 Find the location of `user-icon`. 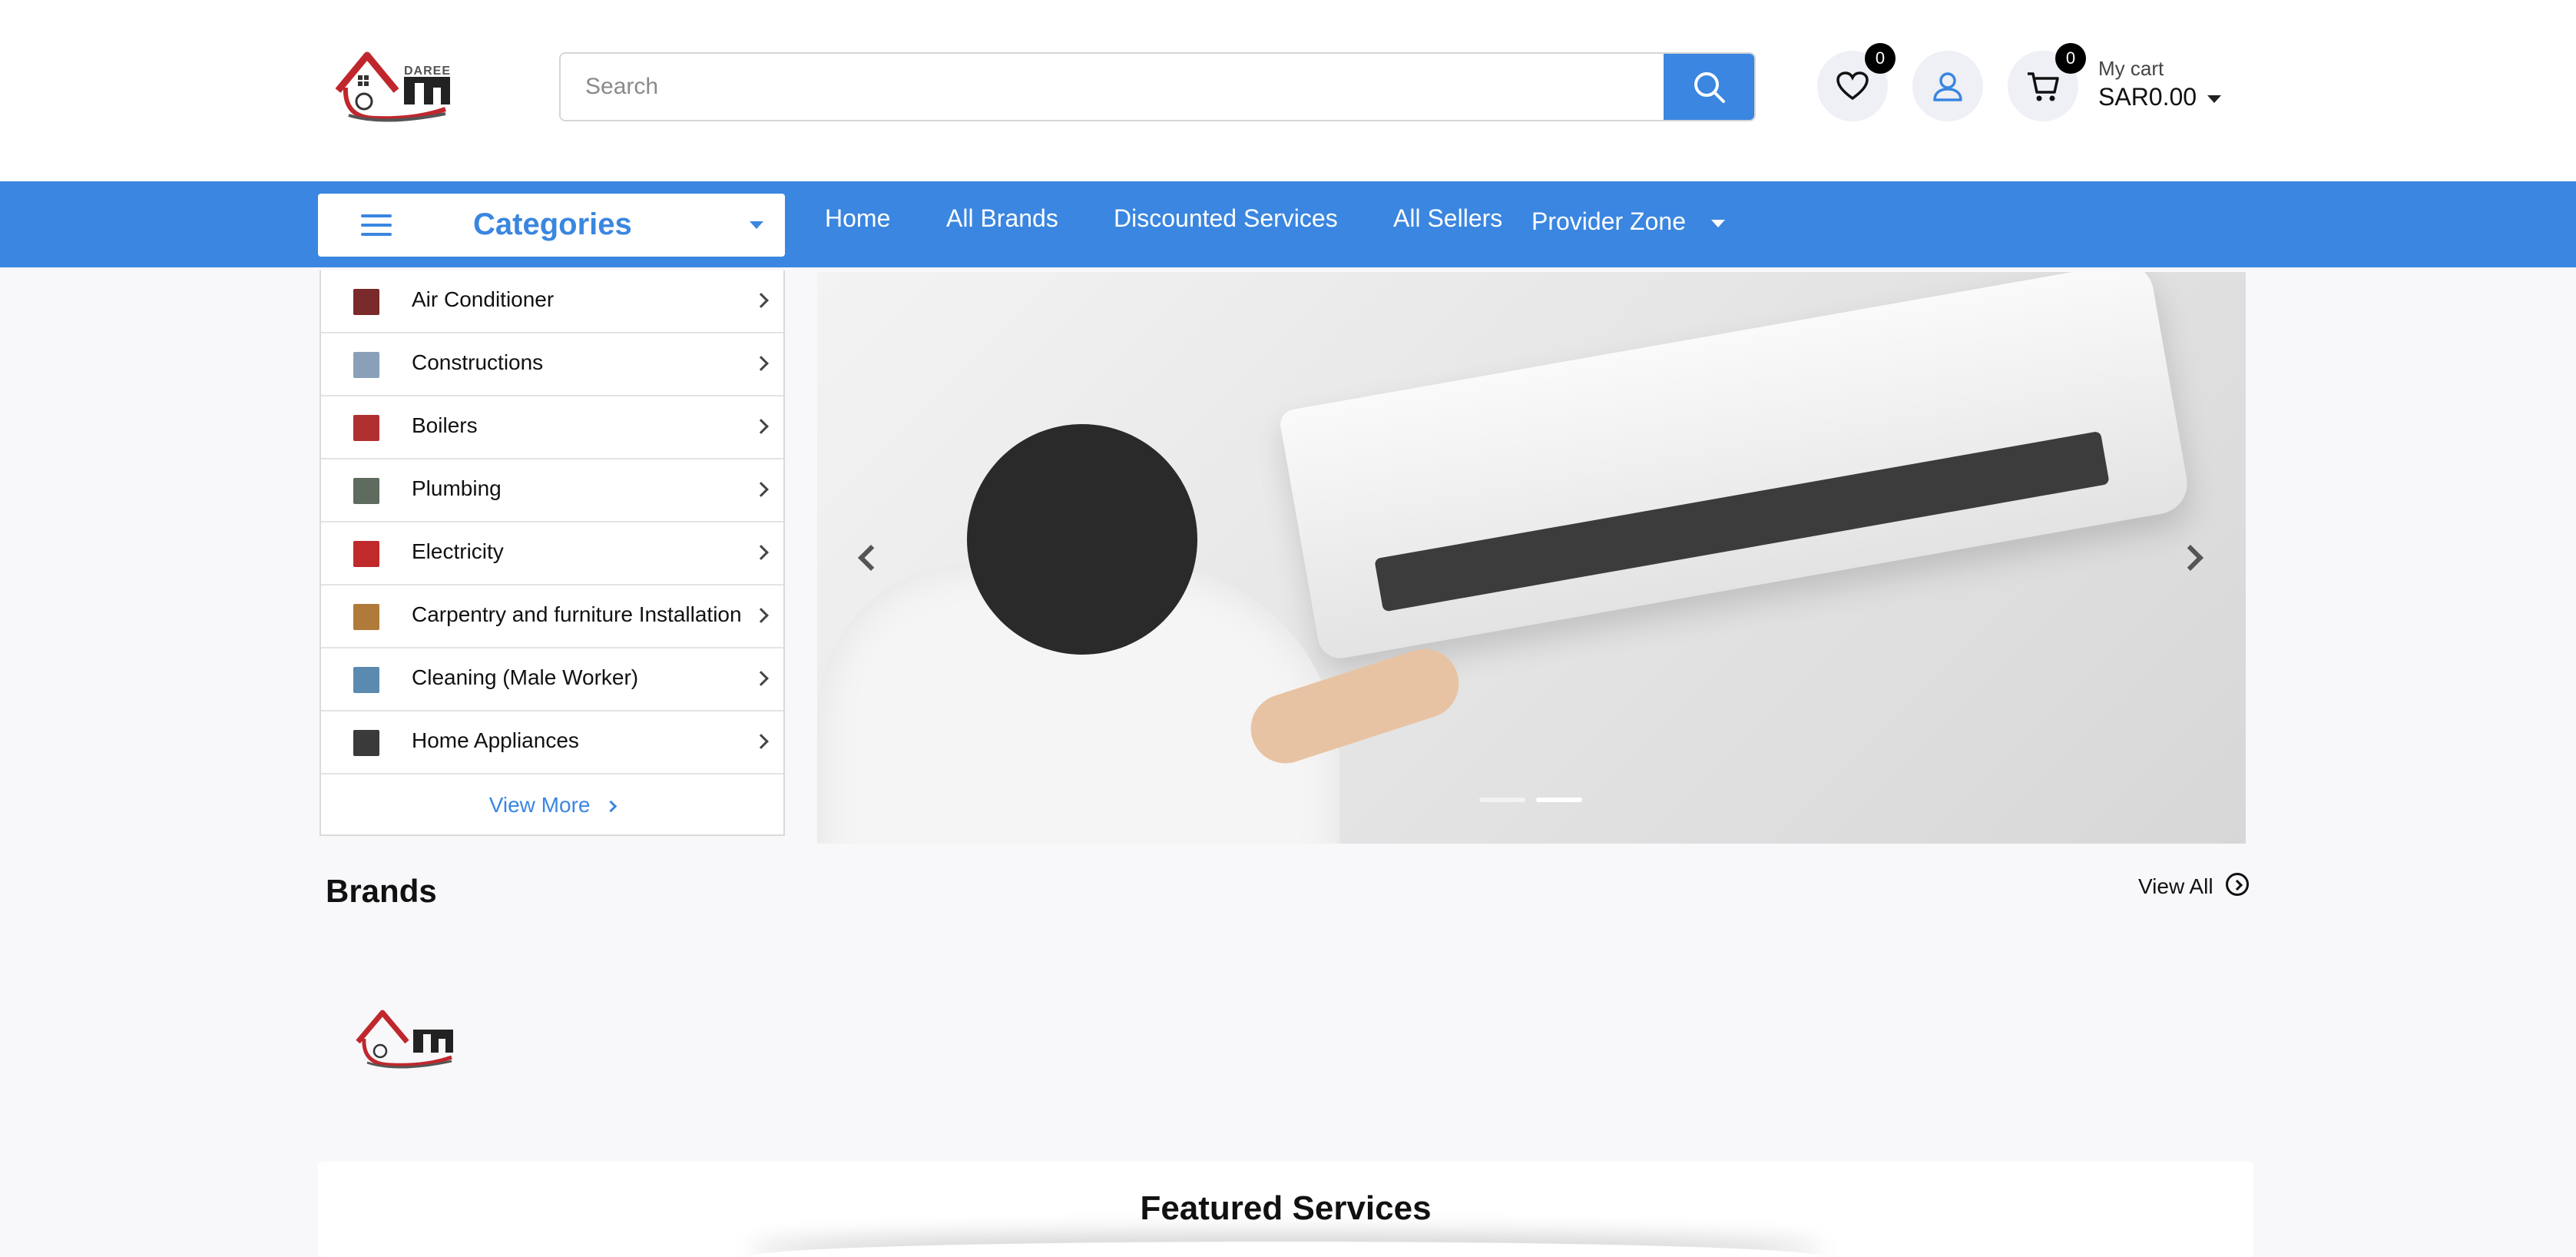

user-icon is located at coordinates (1948, 86).